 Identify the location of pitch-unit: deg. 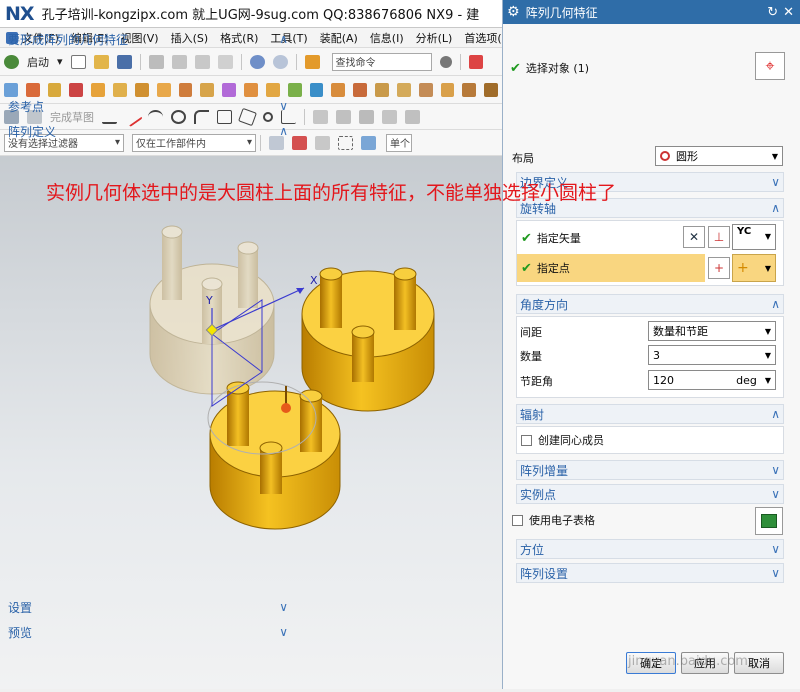
(746, 380).